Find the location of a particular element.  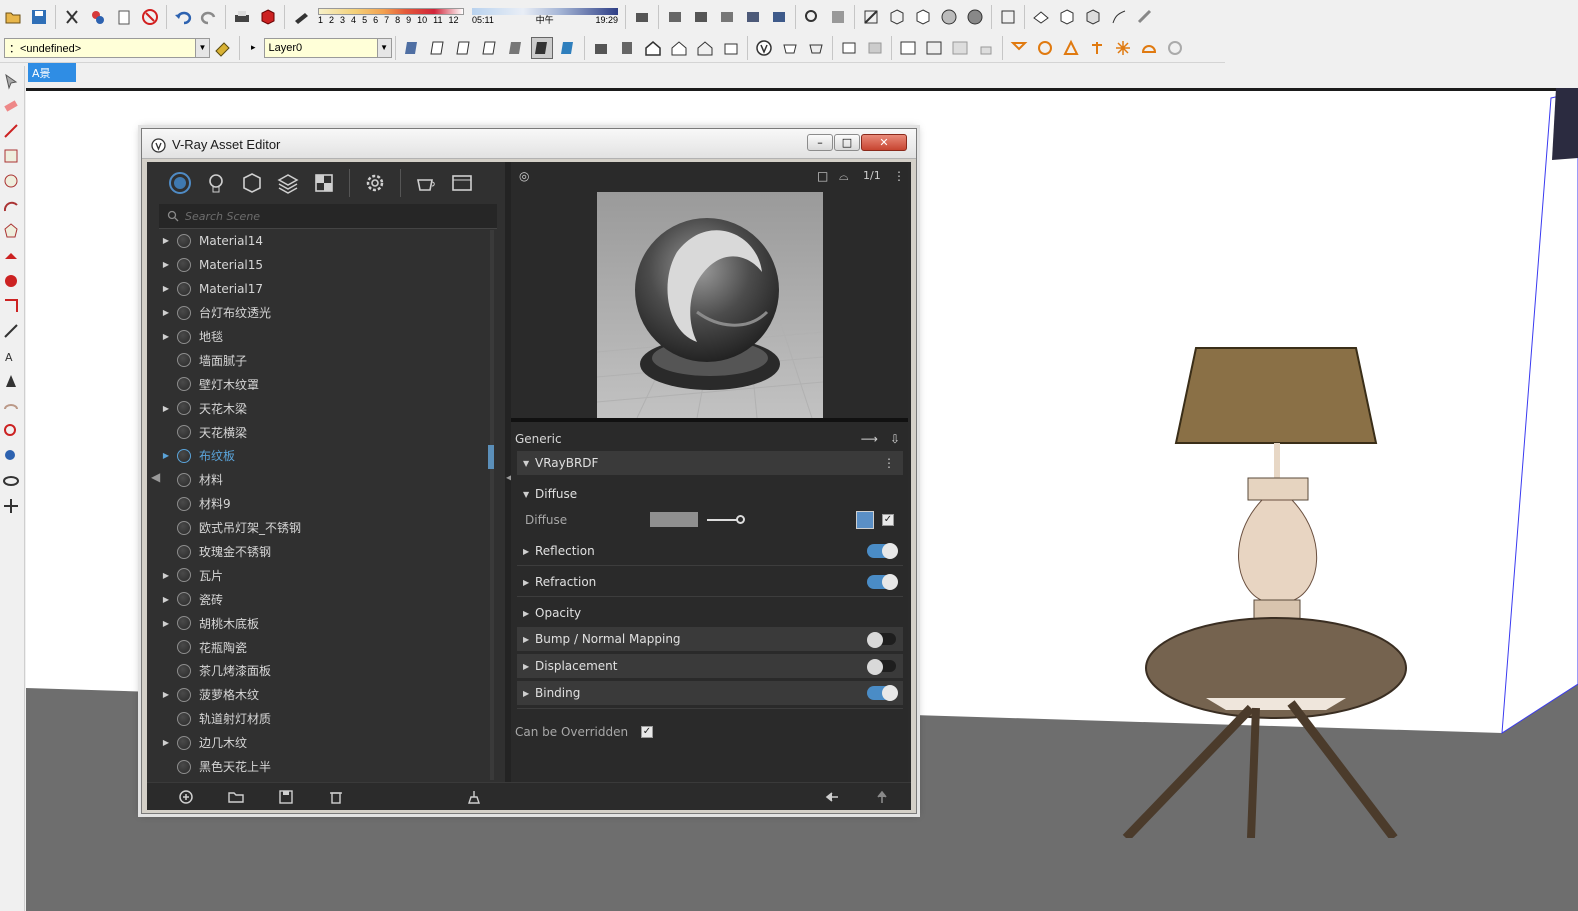

list-item: ▶ 菠萝格木纹 is located at coordinates (324, 695).